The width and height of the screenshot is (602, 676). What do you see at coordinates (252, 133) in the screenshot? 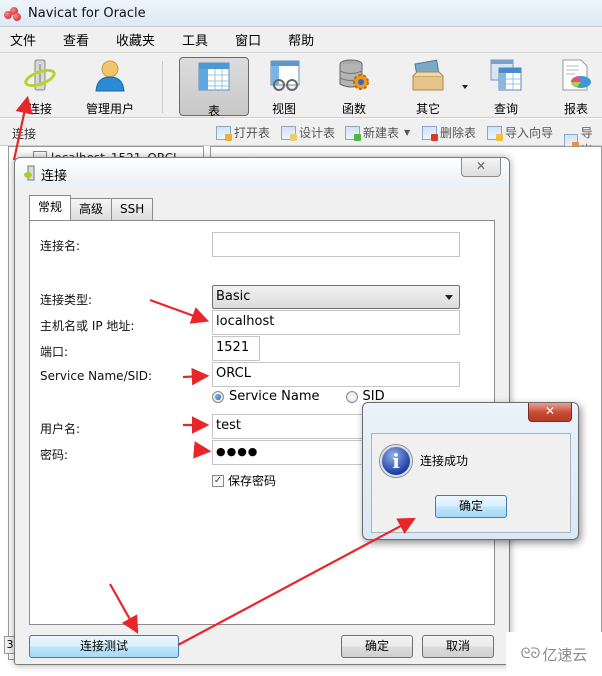
I see `object-tool-label: 打开表` at bounding box center [252, 133].